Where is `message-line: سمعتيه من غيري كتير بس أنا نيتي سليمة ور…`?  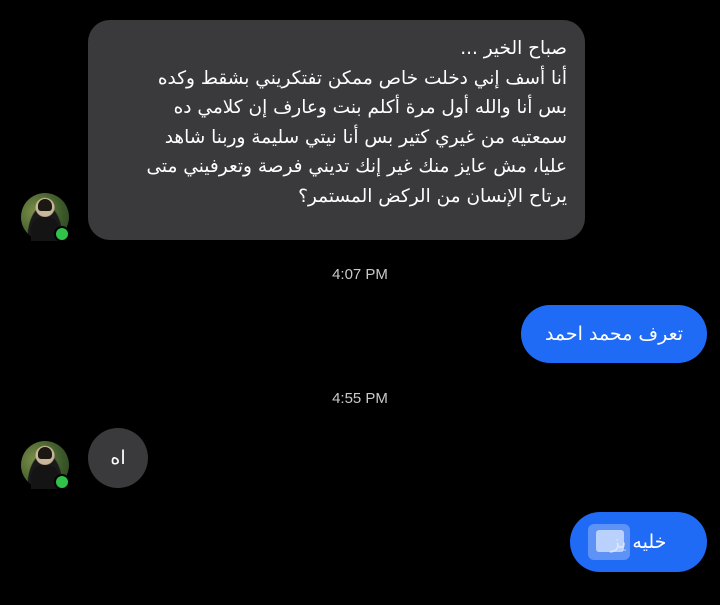
message-line: سمعتيه من غيري كتير بس أنا نيتي سليمة ور… is located at coordinates (365, 137).